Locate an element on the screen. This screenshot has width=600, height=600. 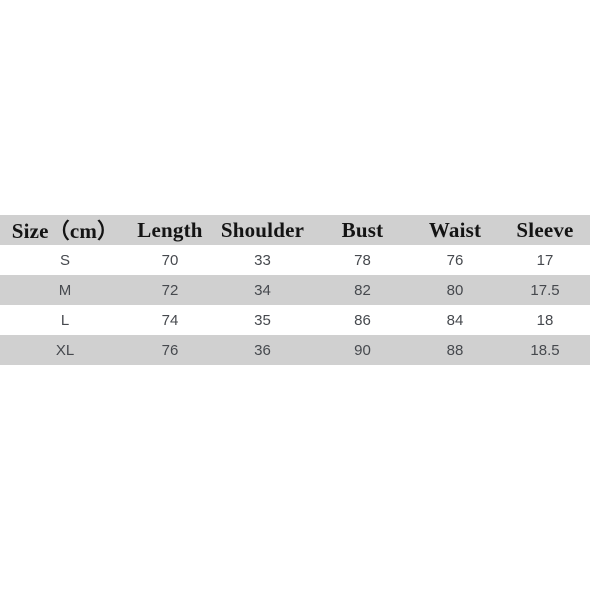
cell-shoulder: 35 is located at coordinates (262, 320).